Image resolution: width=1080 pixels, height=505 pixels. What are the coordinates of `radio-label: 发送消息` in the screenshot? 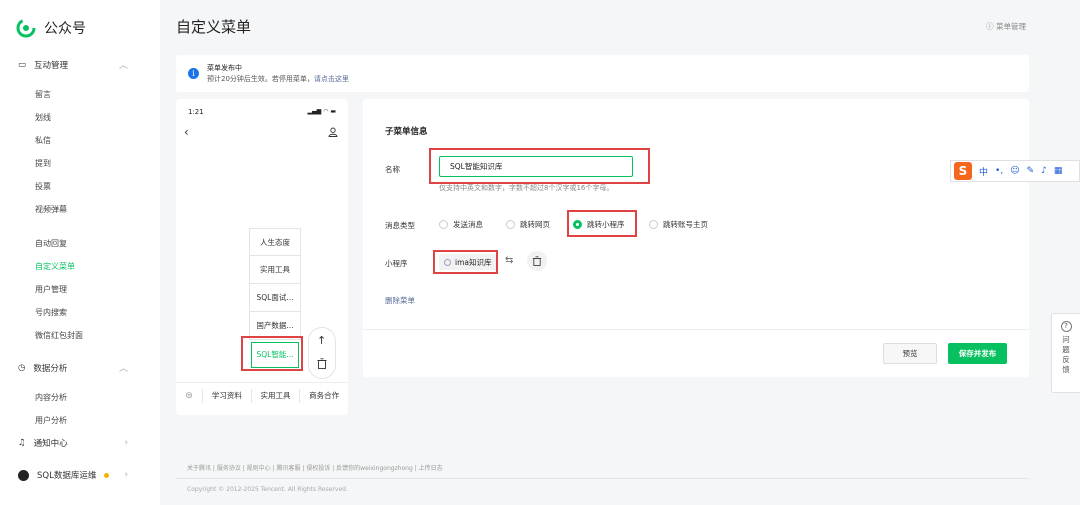 It's located at (468, 224).